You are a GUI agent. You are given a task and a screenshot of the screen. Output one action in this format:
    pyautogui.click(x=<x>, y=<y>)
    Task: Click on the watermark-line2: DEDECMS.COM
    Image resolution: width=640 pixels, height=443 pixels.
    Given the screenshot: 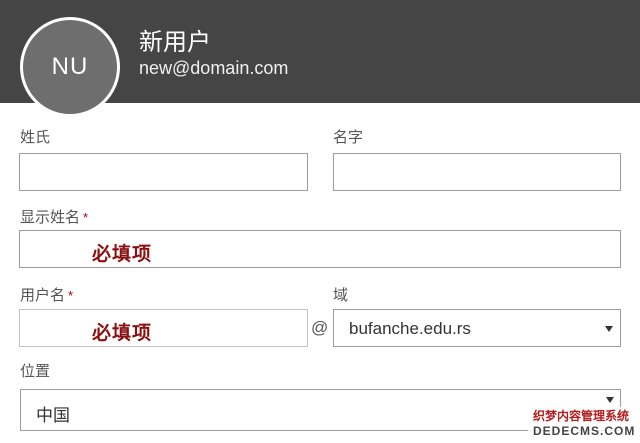 What is the action you would take?
    pyautogui.click(x=584, y=431)
    